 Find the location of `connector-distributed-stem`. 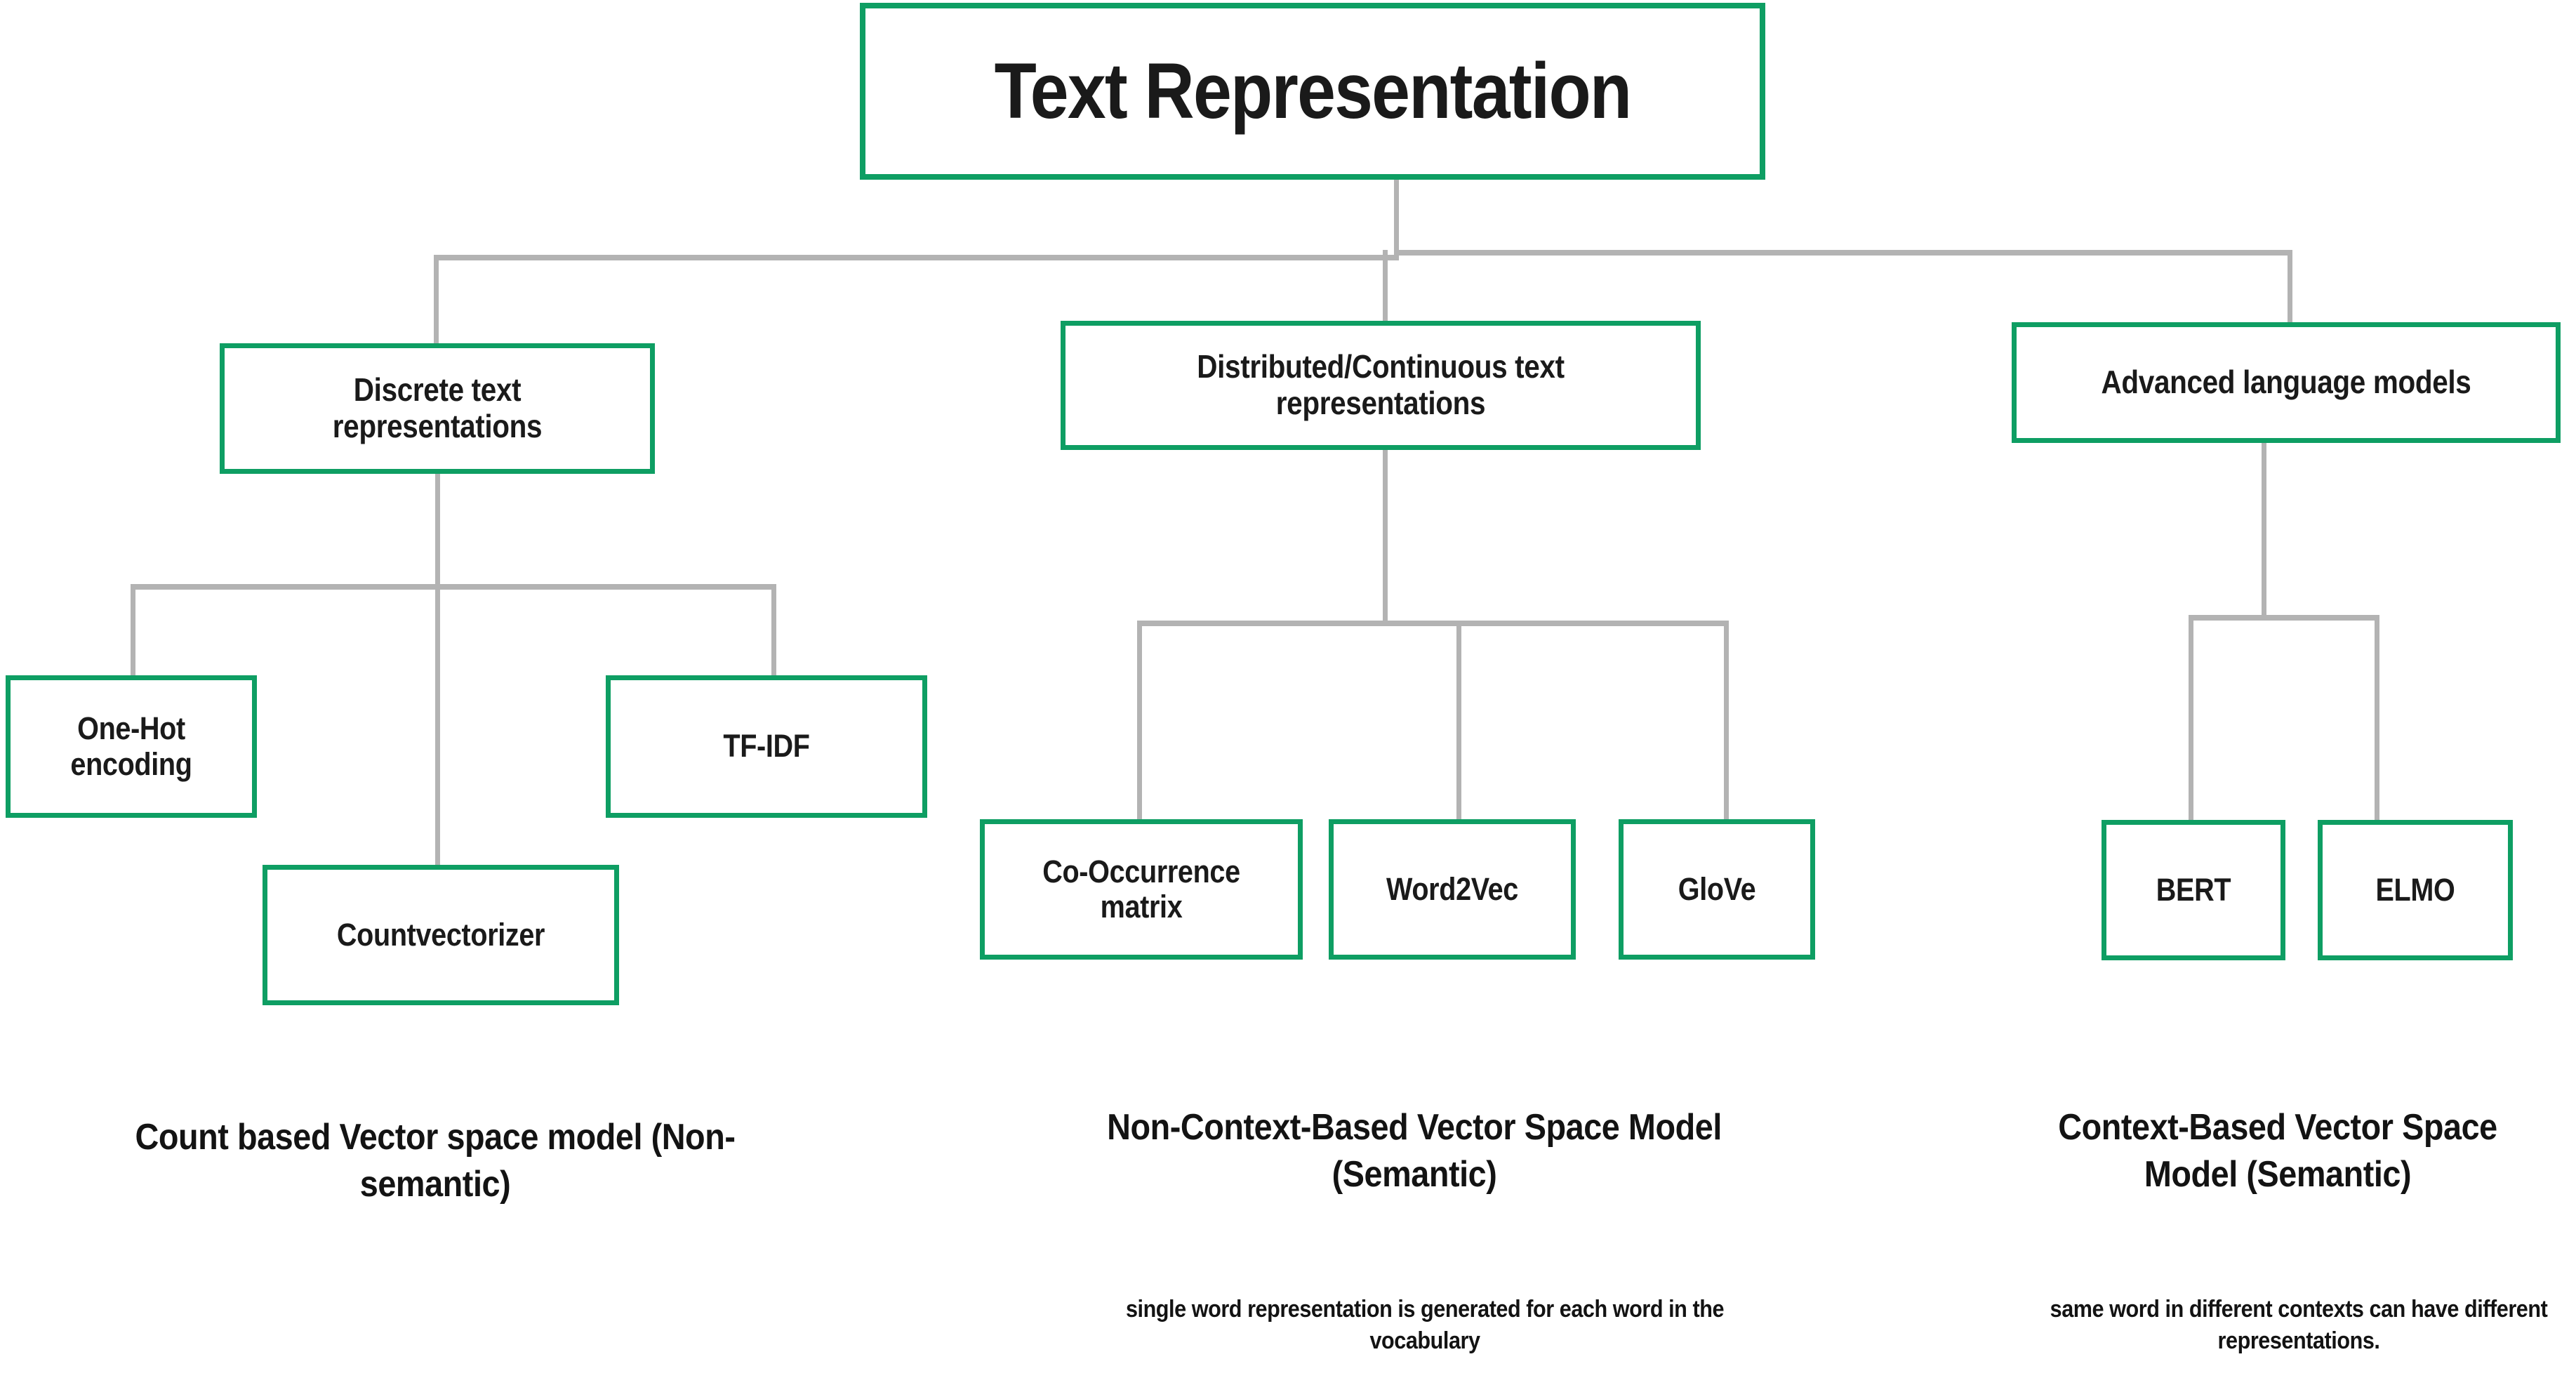

connector-distributed-stem is located at coordinates (1386, 537).